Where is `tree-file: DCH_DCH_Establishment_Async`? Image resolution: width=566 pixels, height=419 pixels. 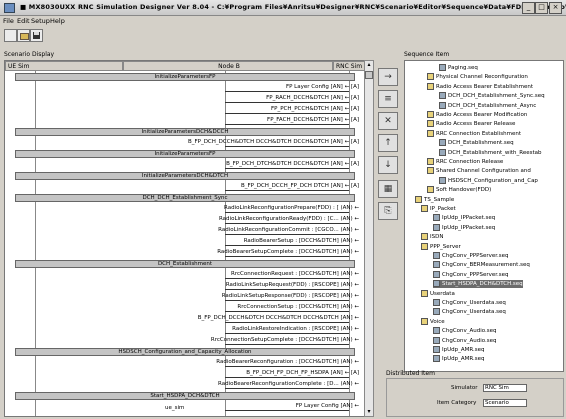
tree-file: DCH_DCH_Establishment_Async is located at coordinates (487, 105).